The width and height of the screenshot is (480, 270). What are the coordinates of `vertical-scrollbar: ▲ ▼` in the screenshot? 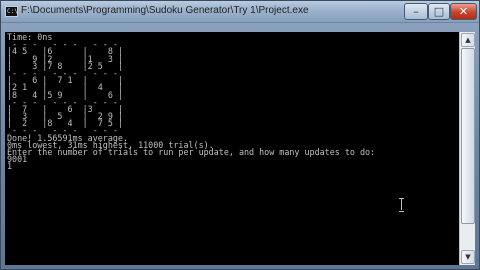 It's located at (467, 148).